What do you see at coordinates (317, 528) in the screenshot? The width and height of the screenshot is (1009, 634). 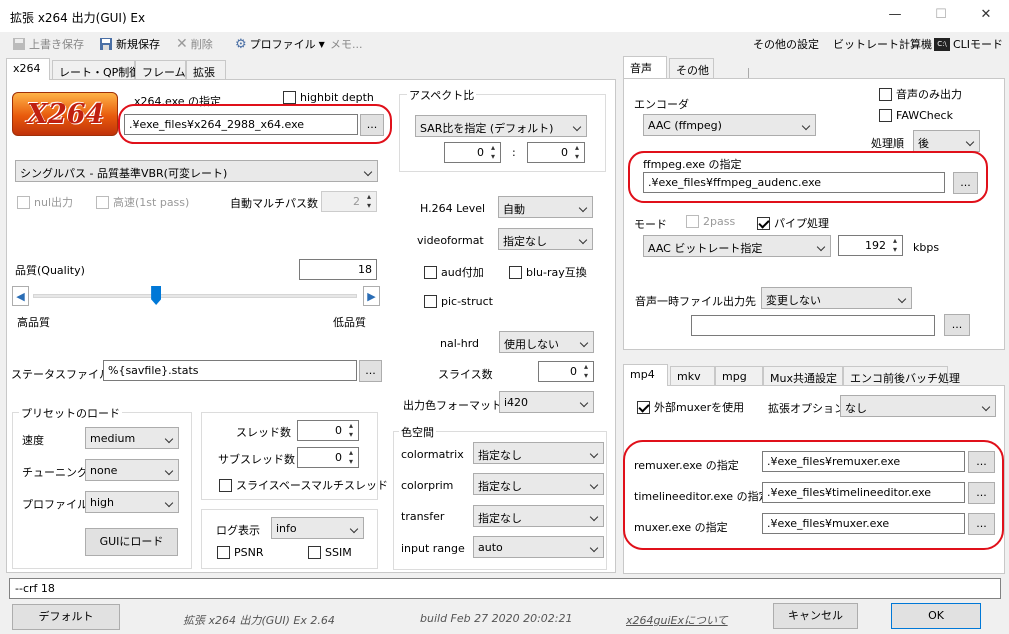 I see `log-level-select: info` at bounding box center [317, 528].